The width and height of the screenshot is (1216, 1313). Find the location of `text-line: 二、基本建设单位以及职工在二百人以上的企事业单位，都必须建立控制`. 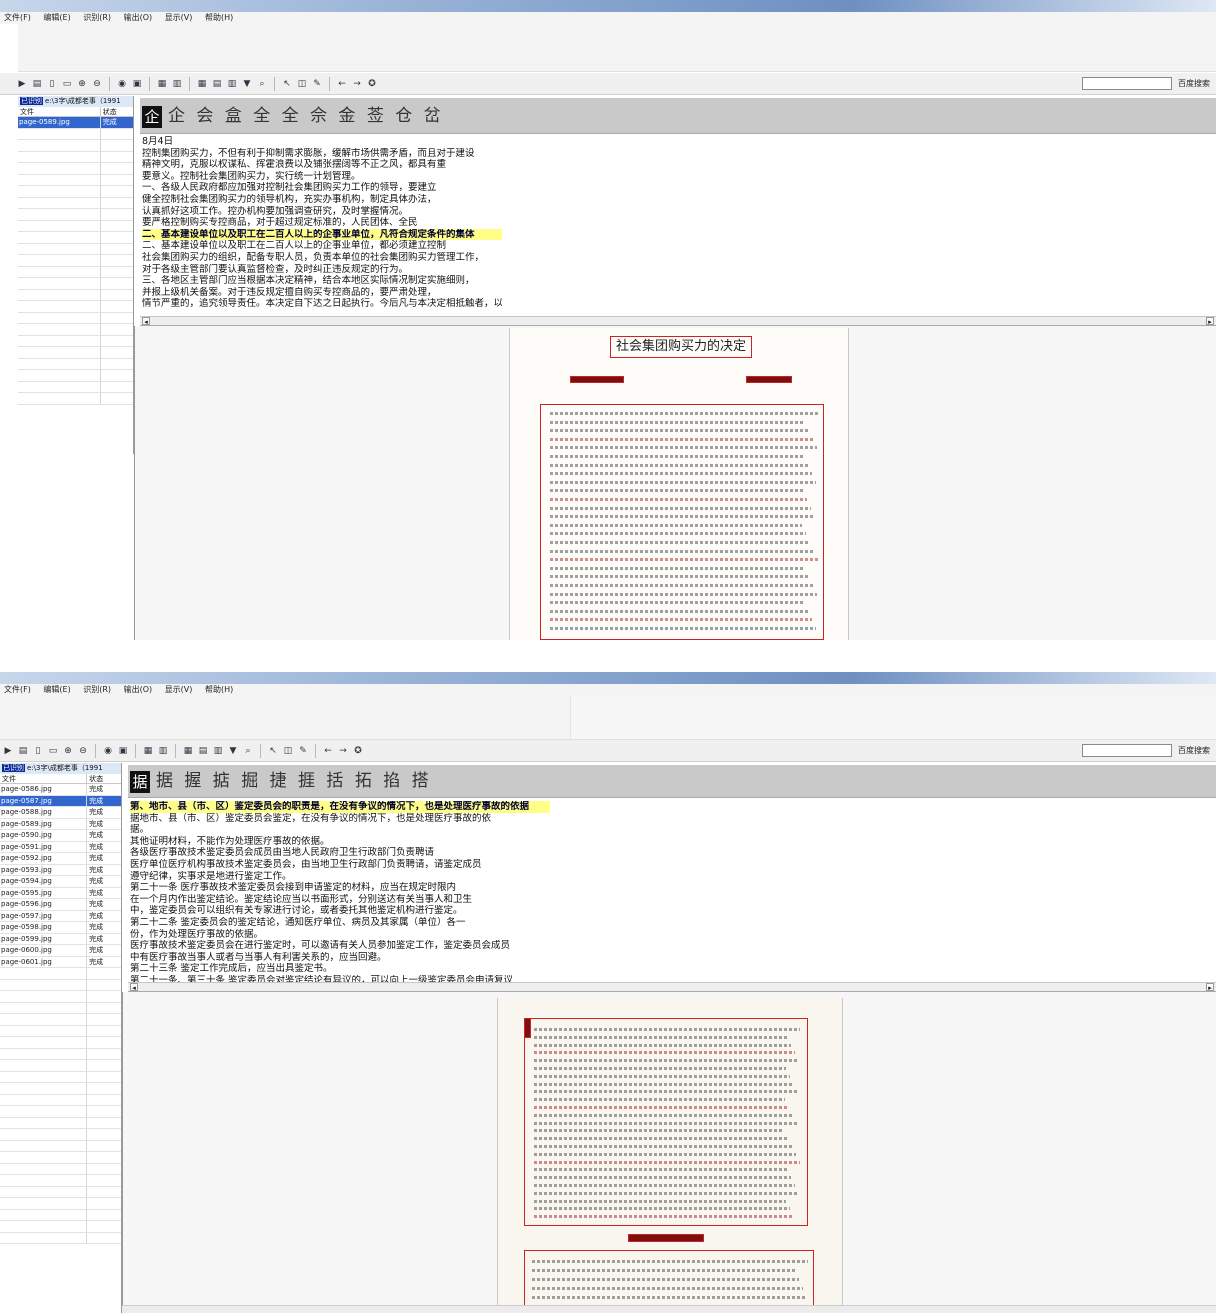

text-line: 二、基本建设单位以及职工在二百人以上的企事业单位，都必须建立控制 is located at coordinates (322, 246).